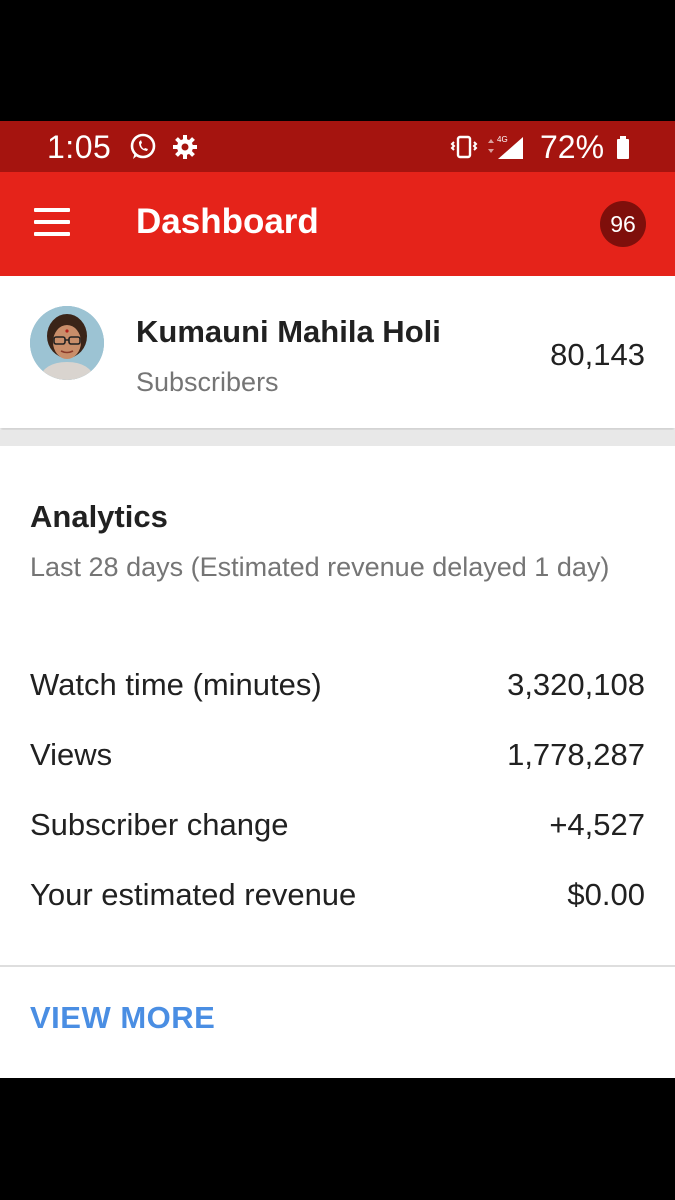 This screenshot has width=675, height=1200. I want to click on battery-icon, so click(623, 147).